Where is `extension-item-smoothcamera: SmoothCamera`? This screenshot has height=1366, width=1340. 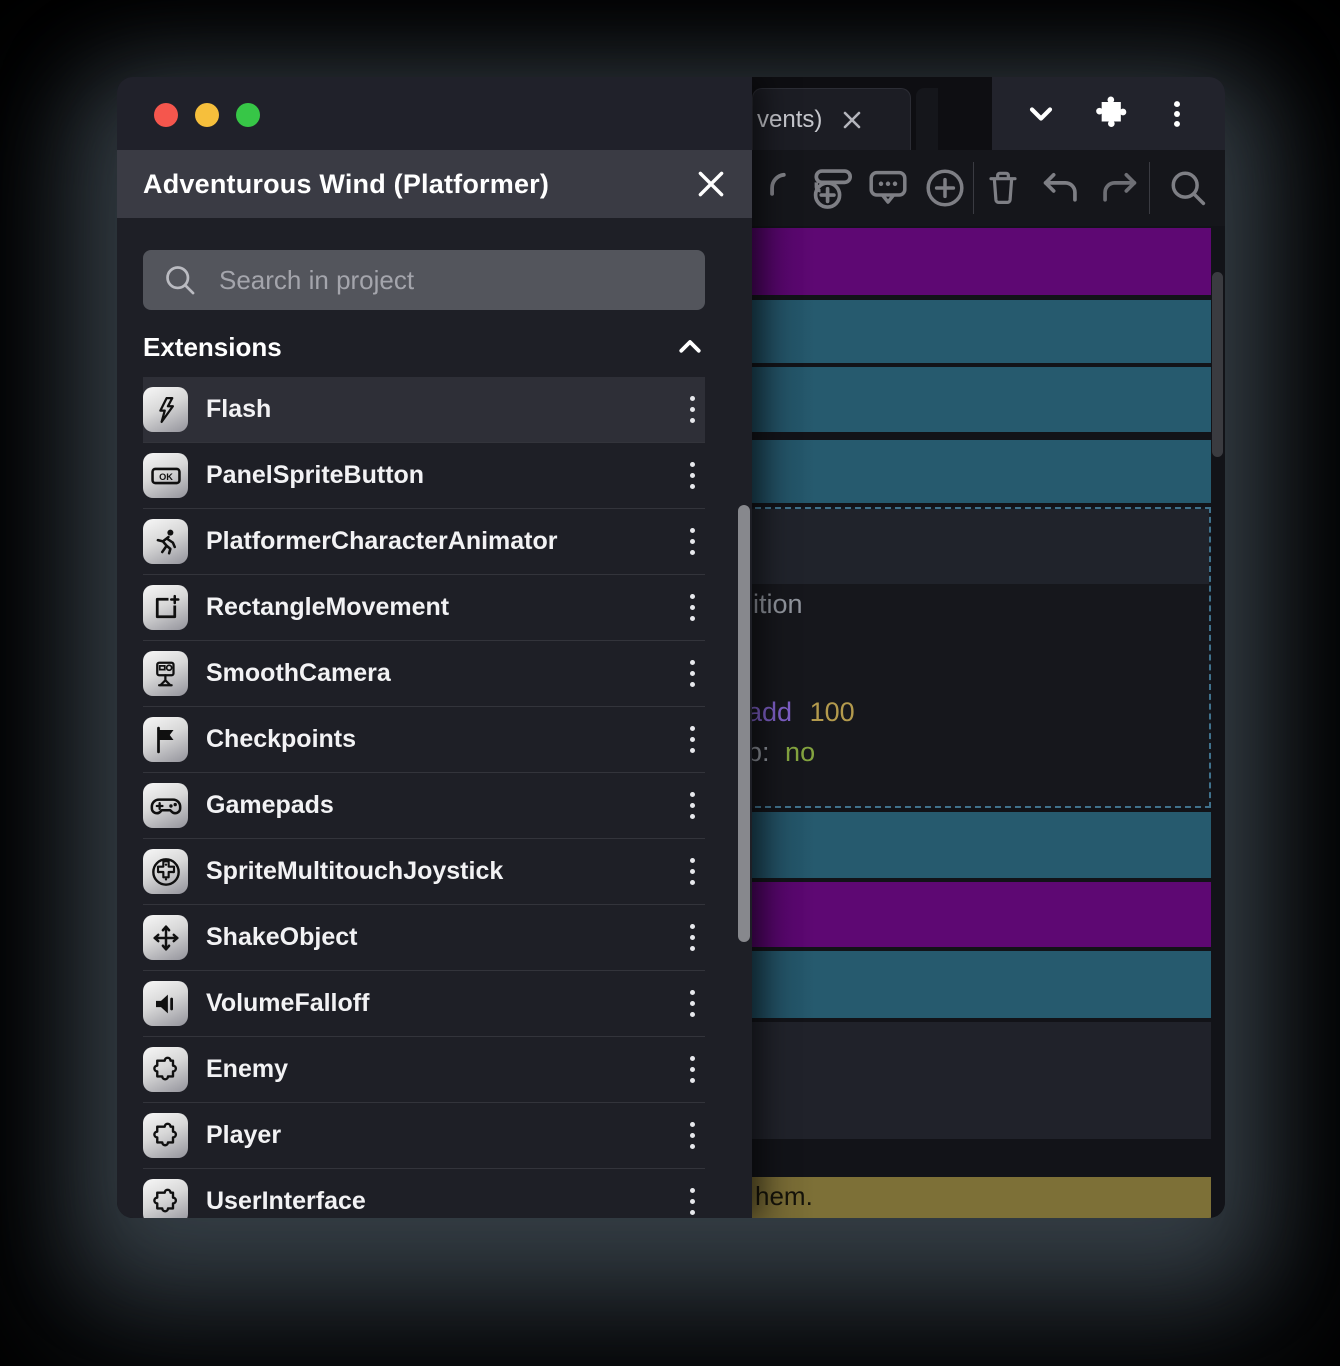
extension-item-smoothcamera: SmoothCamera is located at coordinates (424, 674).